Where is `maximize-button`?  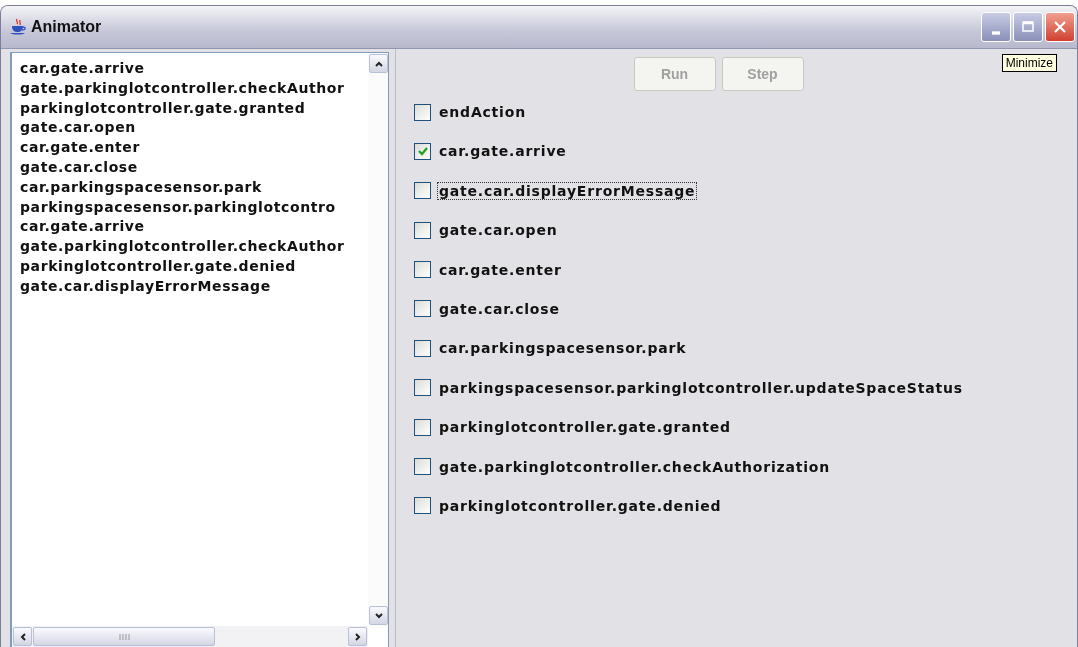
maximize-button is located at coordinates (1028, 27).